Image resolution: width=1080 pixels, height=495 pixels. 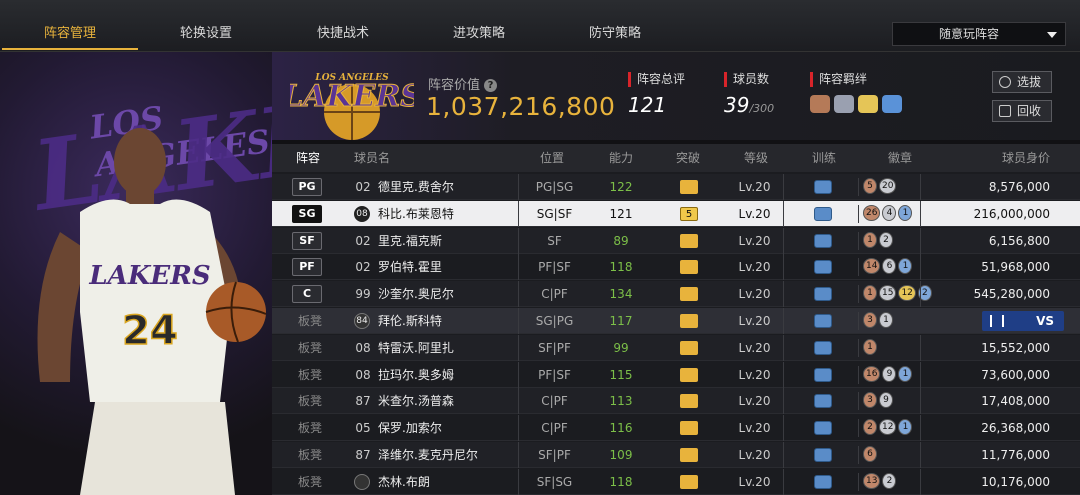 What do you see at coordinates (416, 187) in the screenshot?
I see `player-name: 德里克.费舍尔` at bounding box center [416, 187].